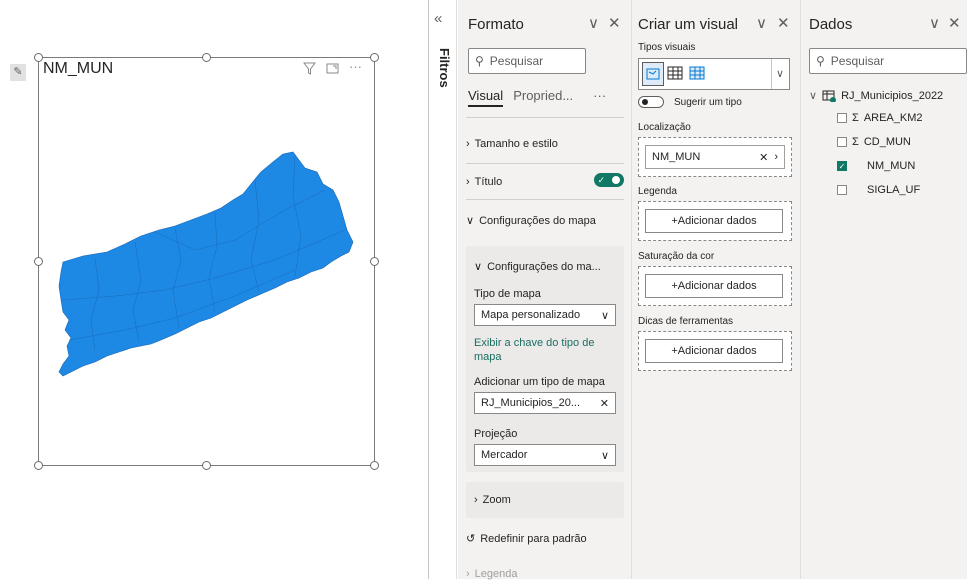 The image size is (967, 580). Describe the element at coordinates (878, 190) in the screenshot. I see `field-item: SIGLA_UF` at that location.